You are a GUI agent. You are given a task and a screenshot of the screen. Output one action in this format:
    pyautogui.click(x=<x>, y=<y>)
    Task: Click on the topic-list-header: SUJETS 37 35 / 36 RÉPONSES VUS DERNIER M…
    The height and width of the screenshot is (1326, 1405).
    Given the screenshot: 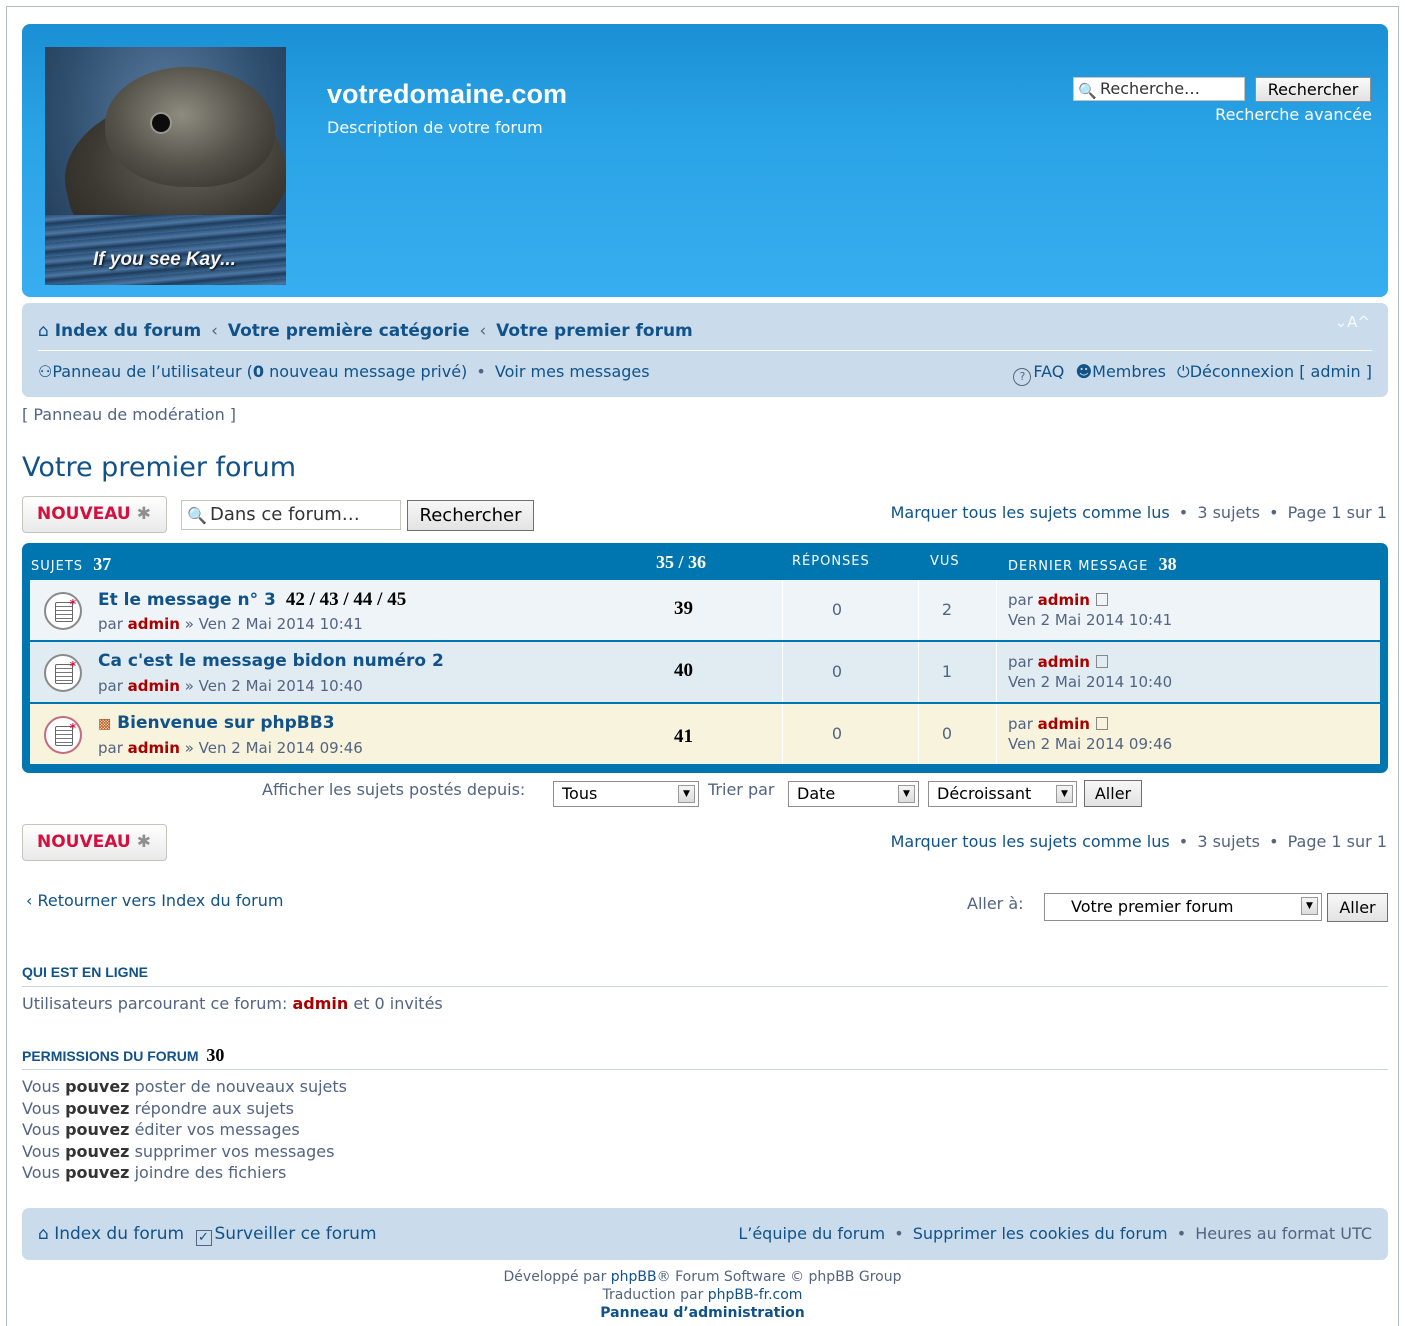 What is the action you would take?
    pyautogui.click(x=705, y=561)
    